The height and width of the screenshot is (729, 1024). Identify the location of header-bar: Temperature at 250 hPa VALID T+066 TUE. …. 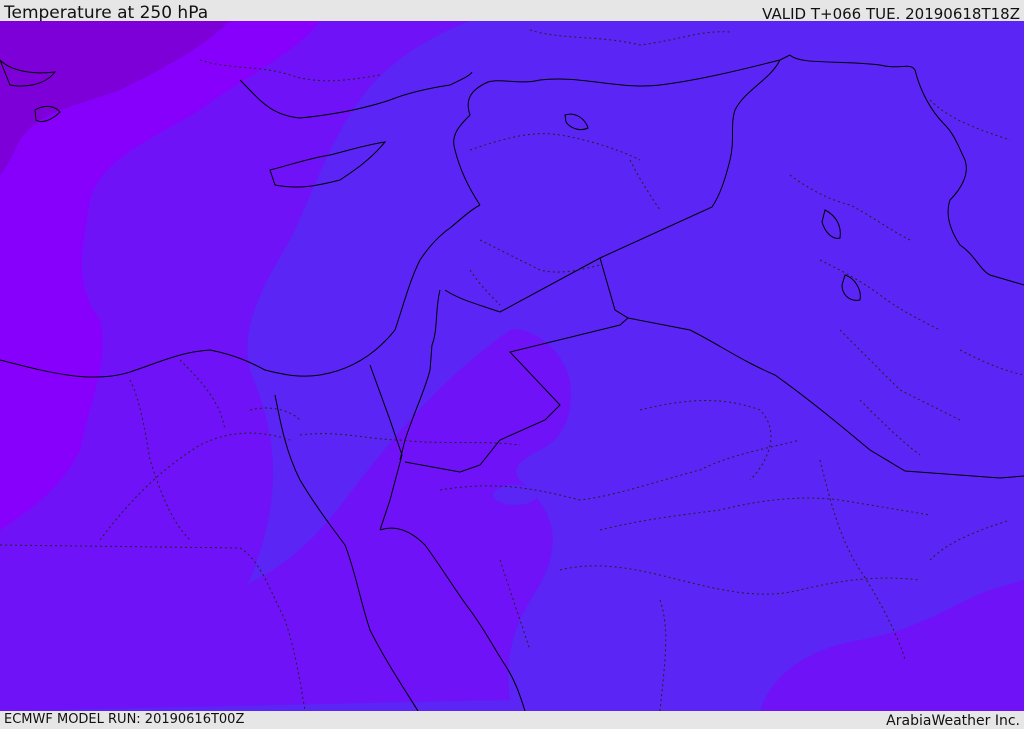
(512, 11).